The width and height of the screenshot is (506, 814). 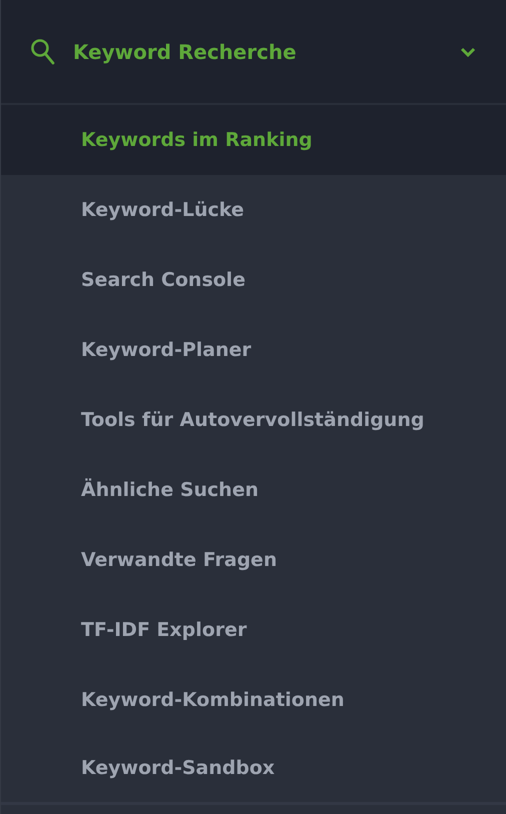 What do you see at coordinates (43, 51) in the screenshot?
I see `search-icon` at bounding box center [43, 51].